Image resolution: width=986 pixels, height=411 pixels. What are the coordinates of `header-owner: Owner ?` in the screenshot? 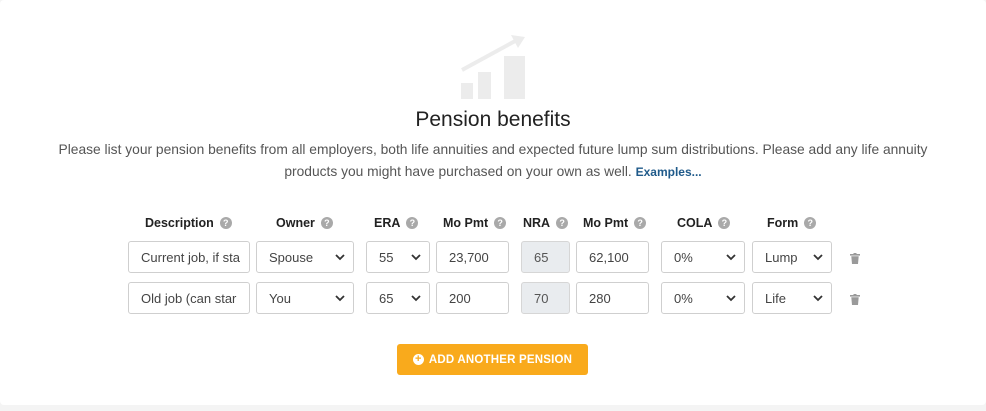 It's located at (304, 223).